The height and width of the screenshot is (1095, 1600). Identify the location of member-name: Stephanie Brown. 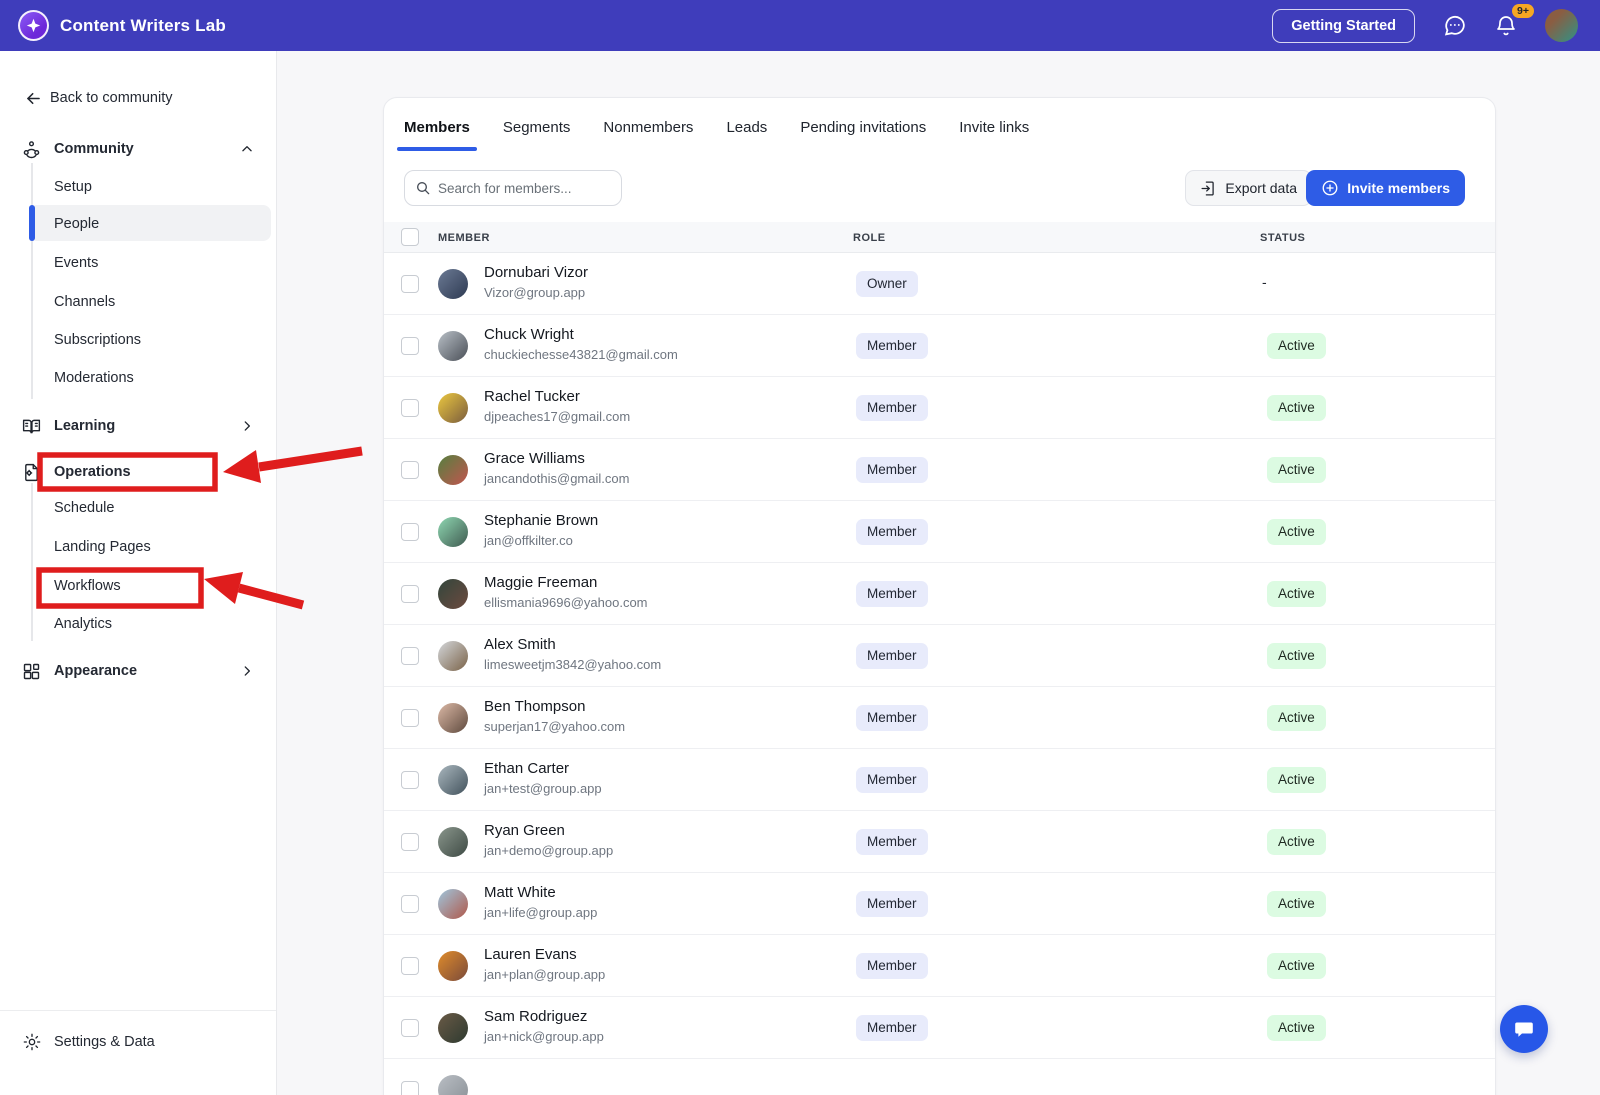
(541, 520).